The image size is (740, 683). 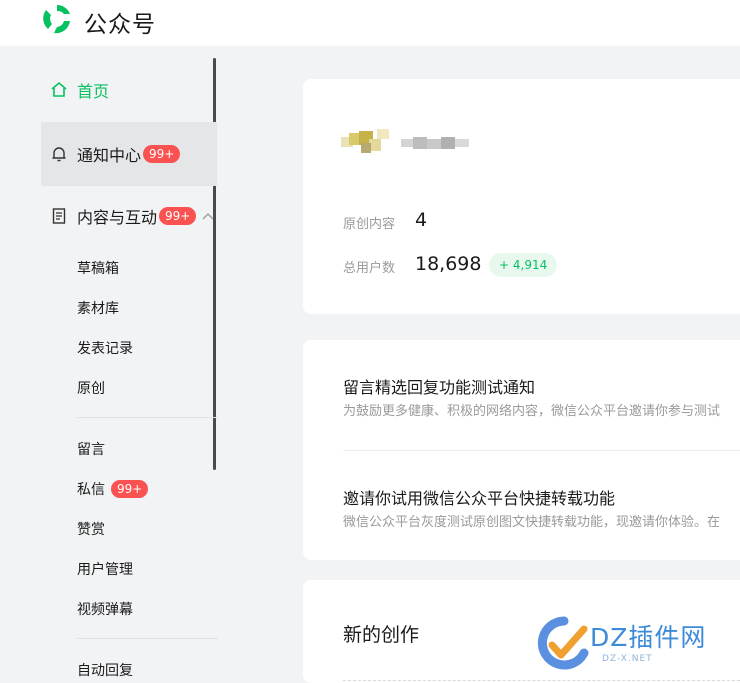 I want to click on sidebar-sub-item-materials: 素材库, so click(x=98, y=308).